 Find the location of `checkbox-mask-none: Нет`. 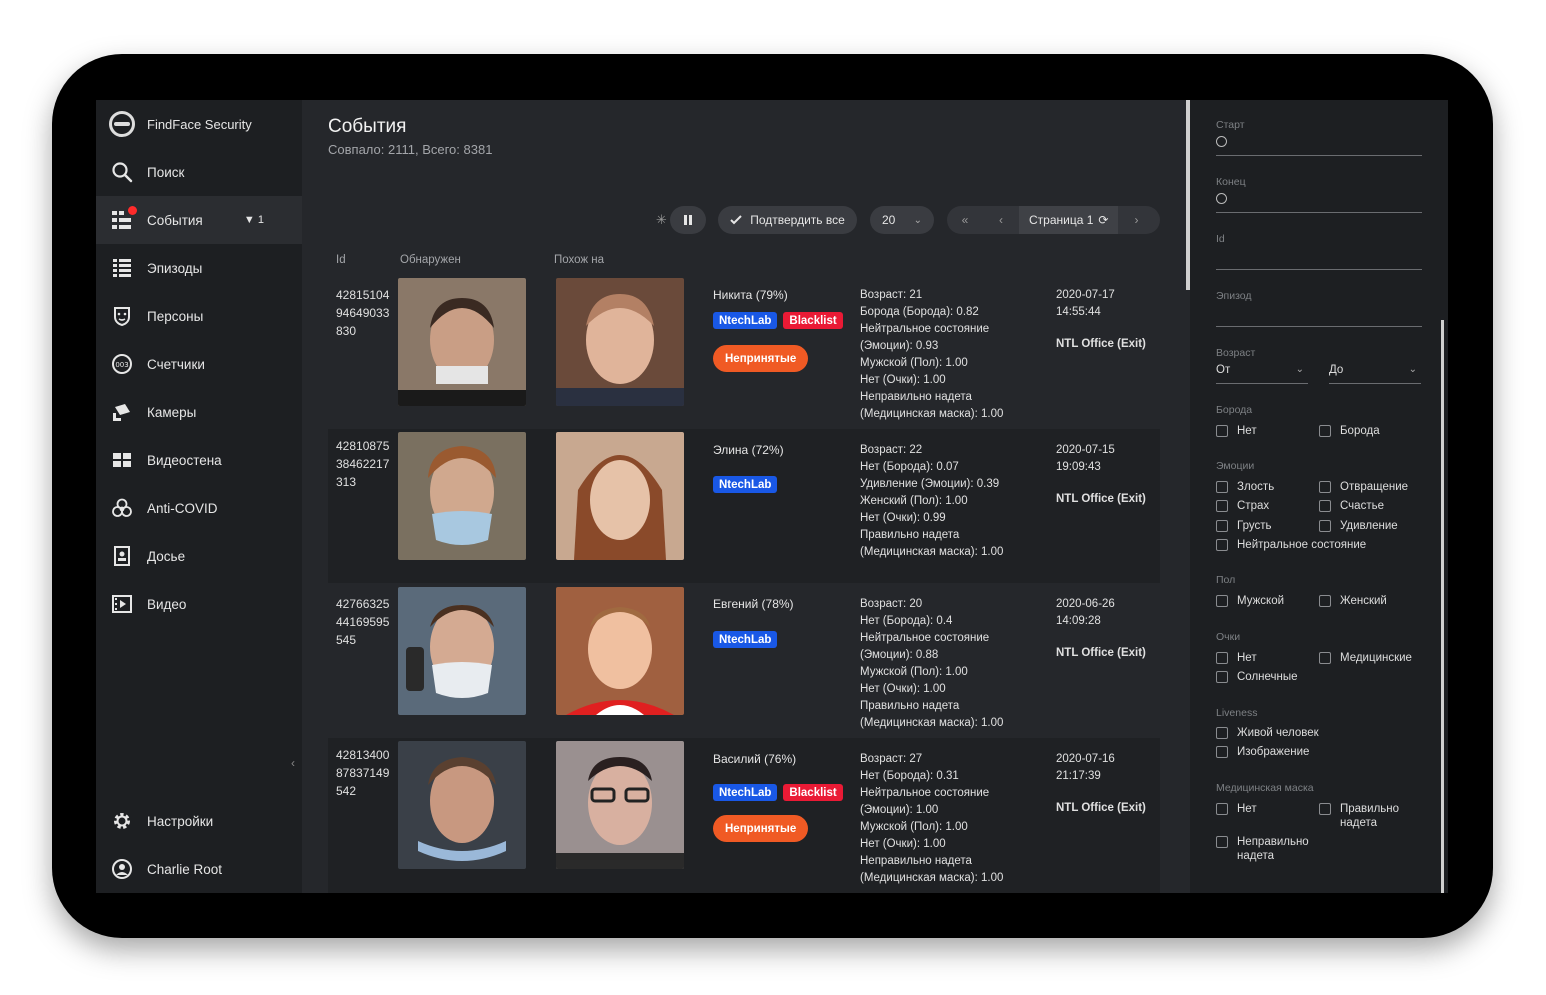

checkbox-mask-none: Нет is located at coordinates (1236, 809).